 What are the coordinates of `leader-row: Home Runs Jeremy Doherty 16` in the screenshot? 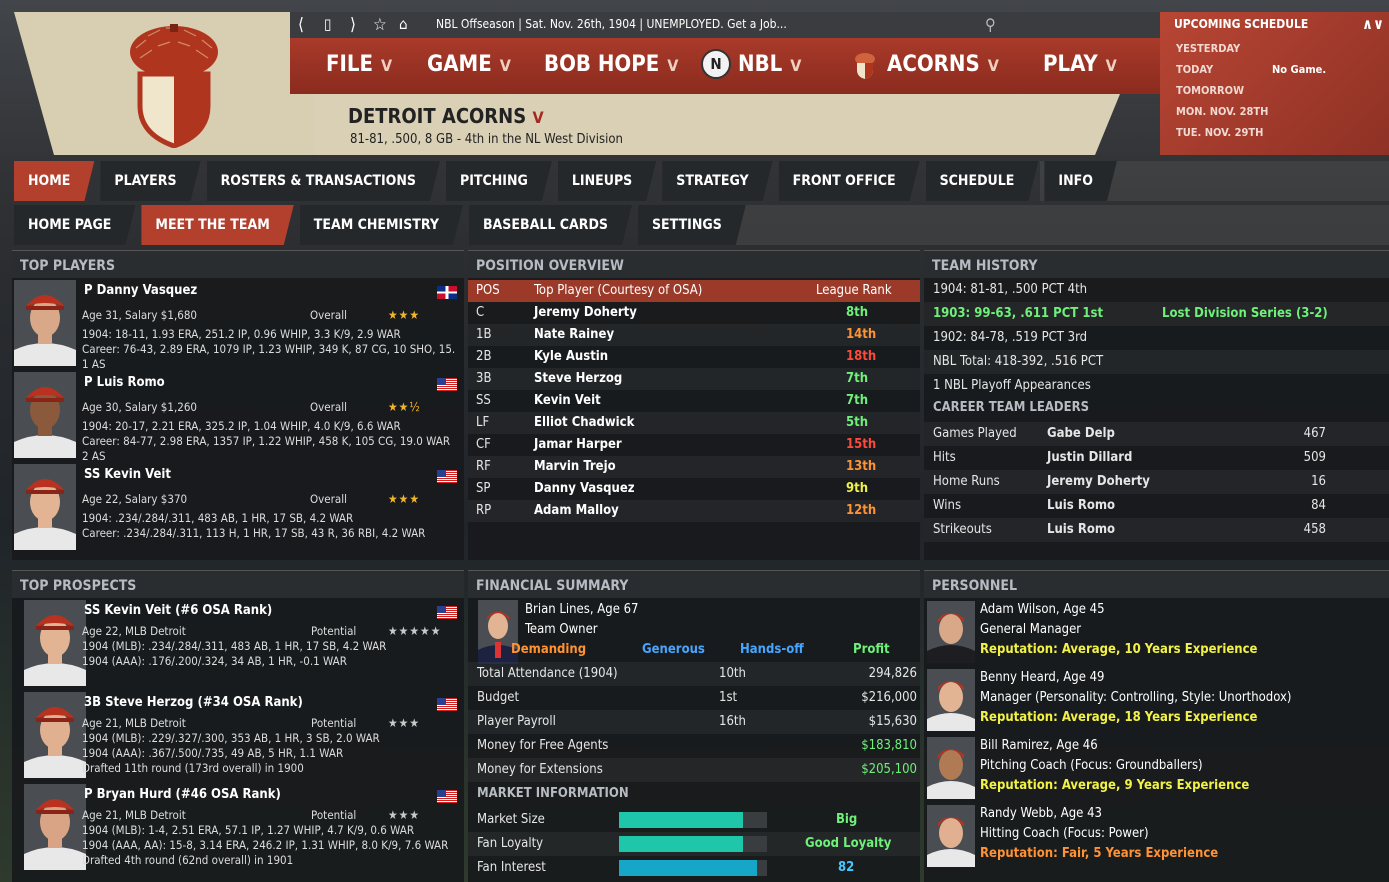 It's located at (1156, 482).